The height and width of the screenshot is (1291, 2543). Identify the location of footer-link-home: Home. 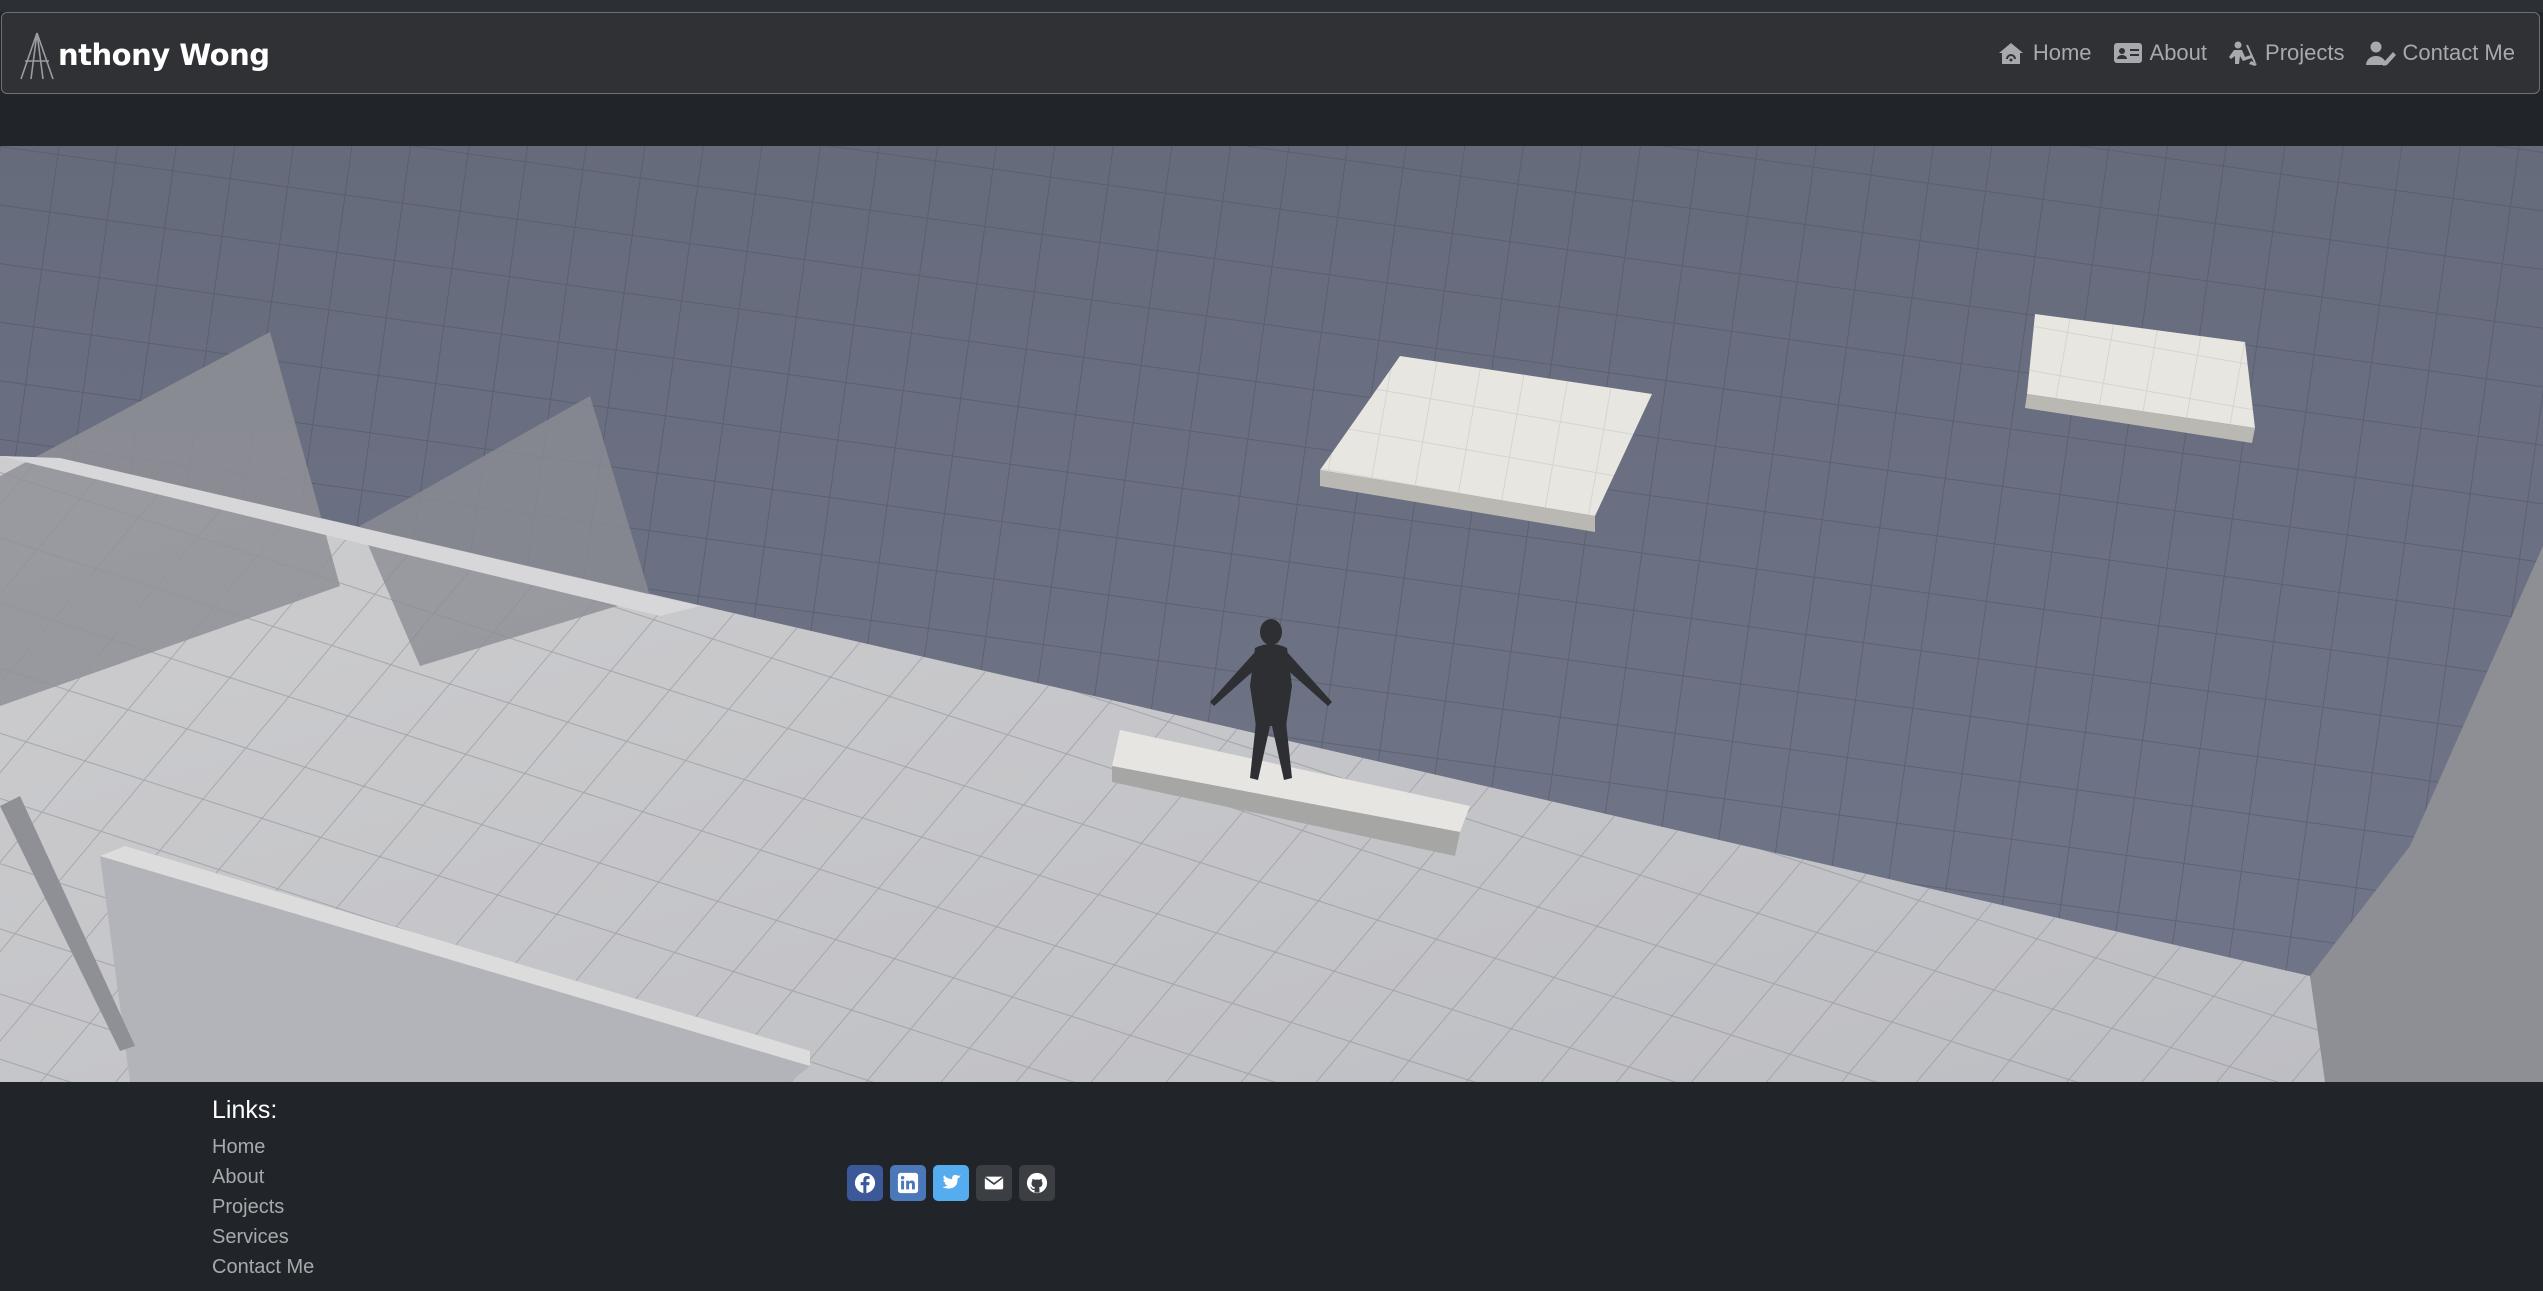
(263, 1147).